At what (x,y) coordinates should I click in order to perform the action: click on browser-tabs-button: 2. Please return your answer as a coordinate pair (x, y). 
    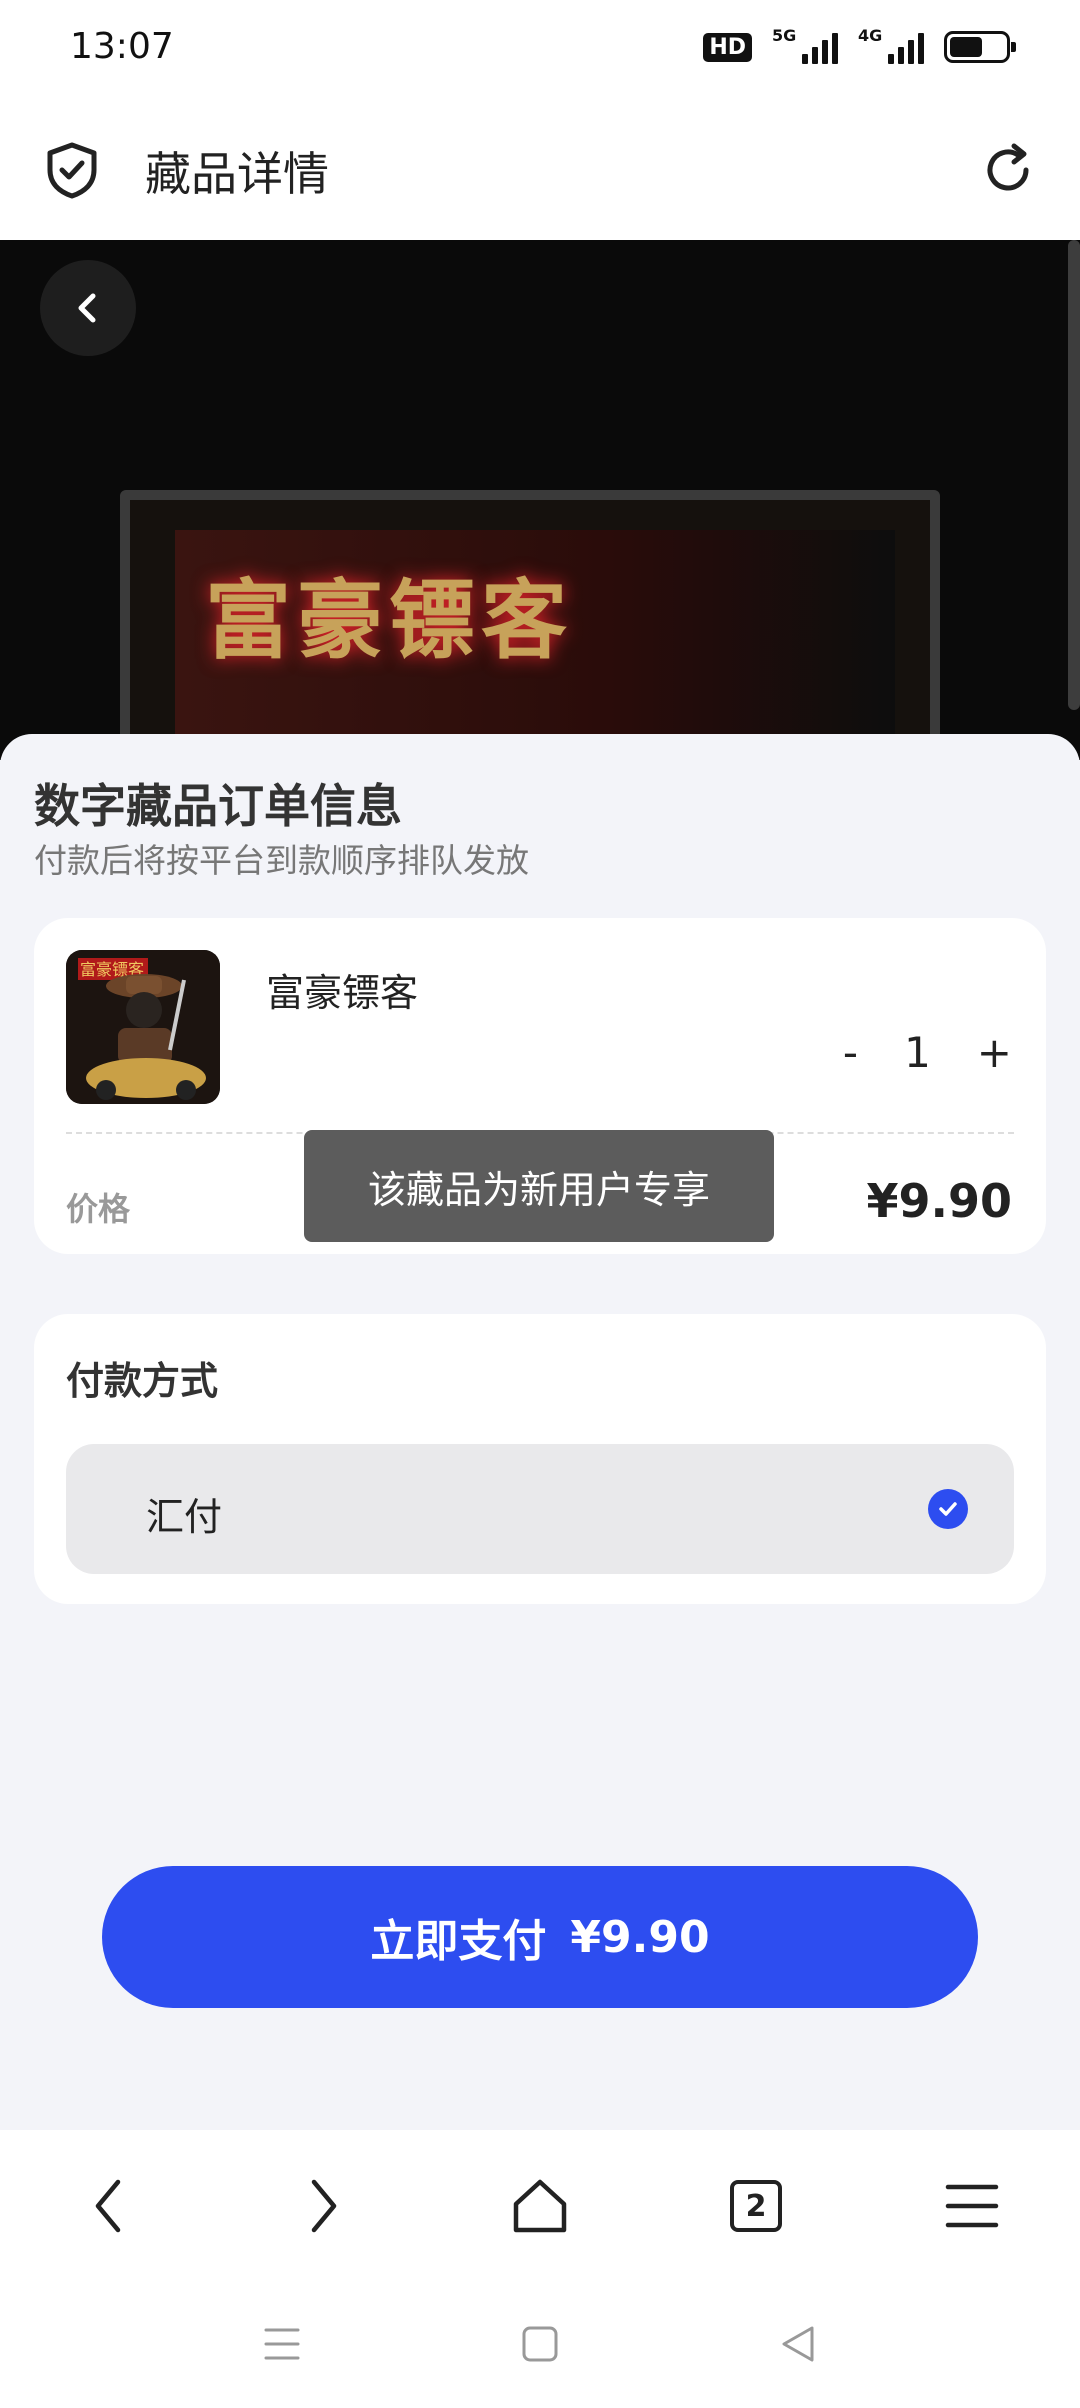
    Looking at the image, I should click on (756, 2206).